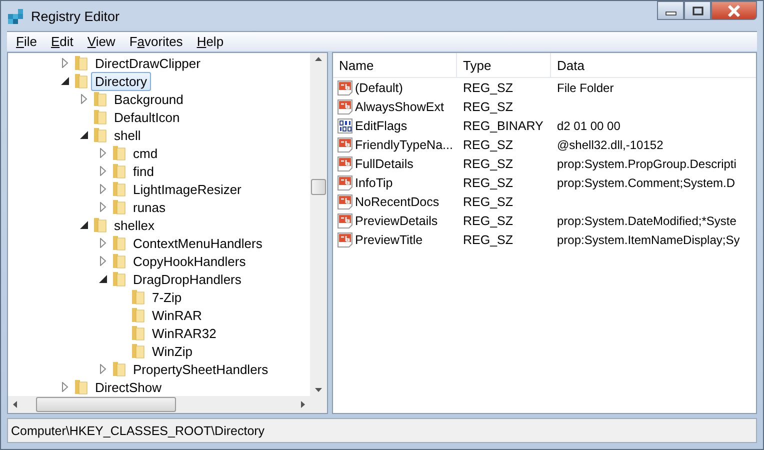 The width and height of the screenshot is (764, 450). What do you see at coordinates (187, 189) in the screenshot?
I see `tree-item: LightImageResizer` at bounding box center [187, 189].